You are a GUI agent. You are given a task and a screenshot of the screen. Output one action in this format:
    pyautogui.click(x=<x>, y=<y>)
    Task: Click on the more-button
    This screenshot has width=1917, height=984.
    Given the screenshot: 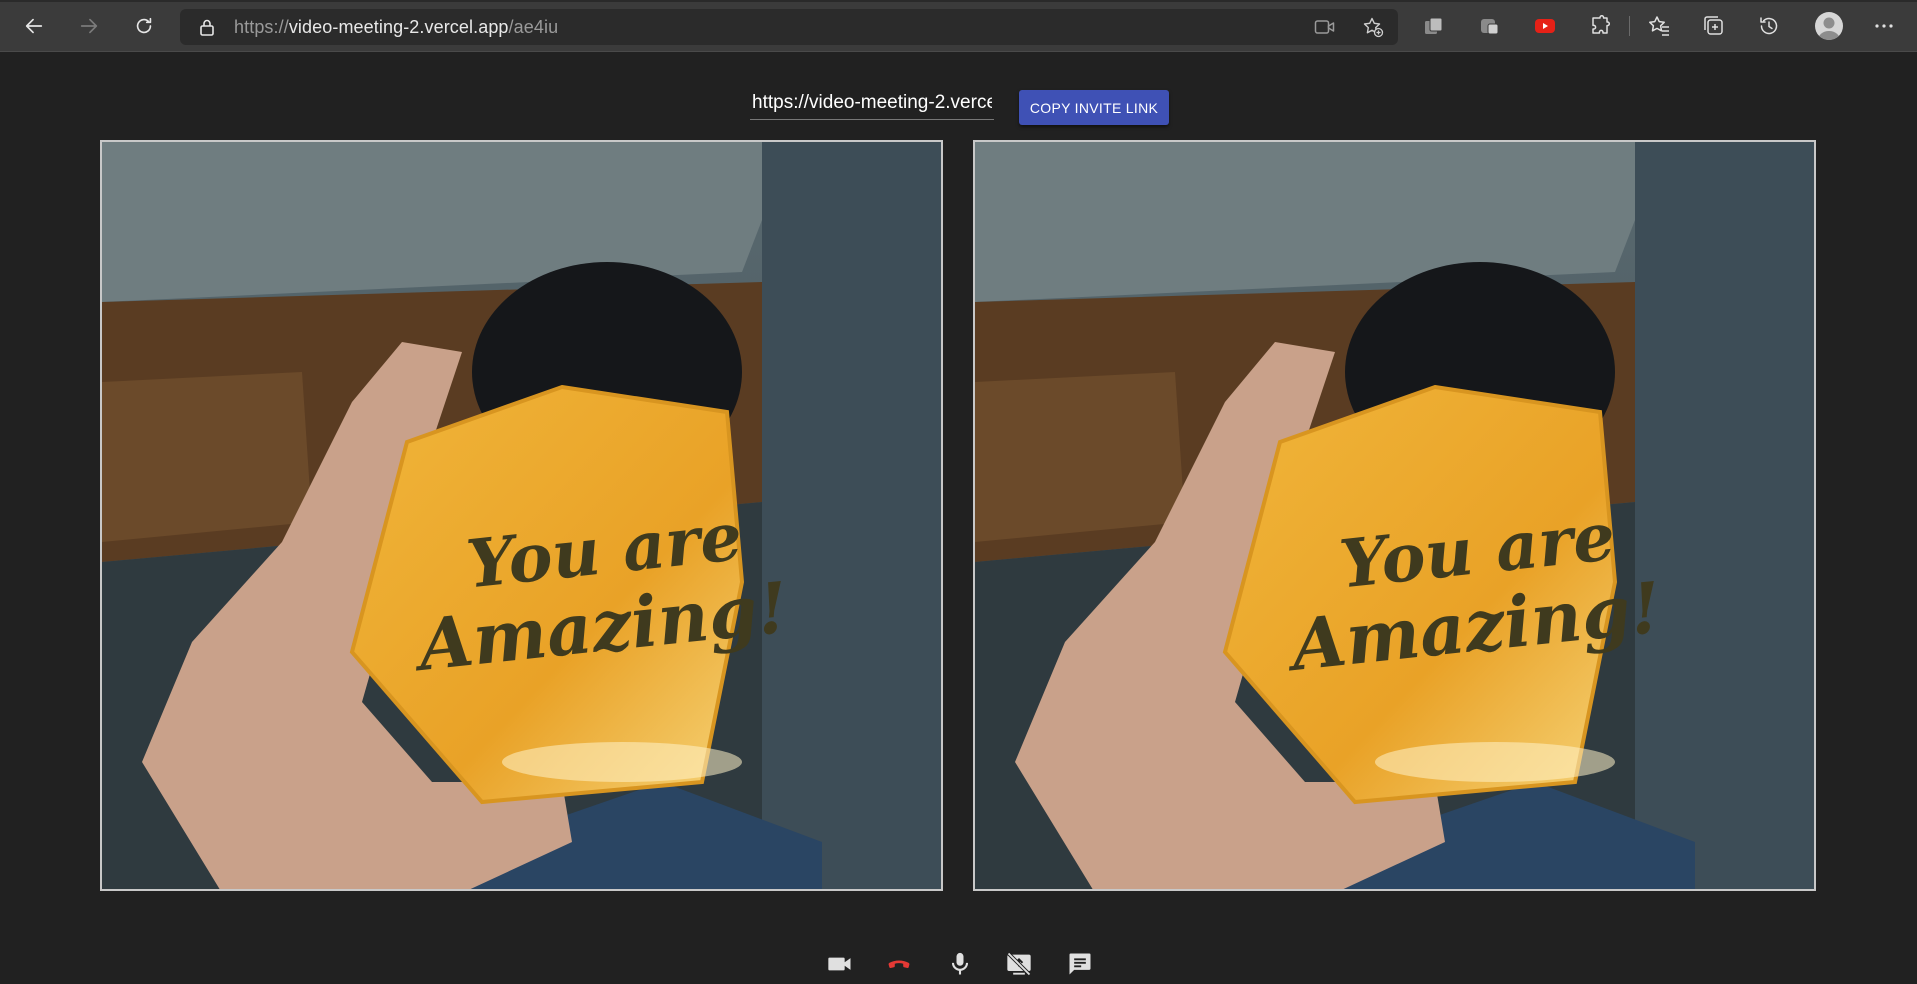 What is the action you would take?
    pyautogui.click(x=1884, y=26)
    